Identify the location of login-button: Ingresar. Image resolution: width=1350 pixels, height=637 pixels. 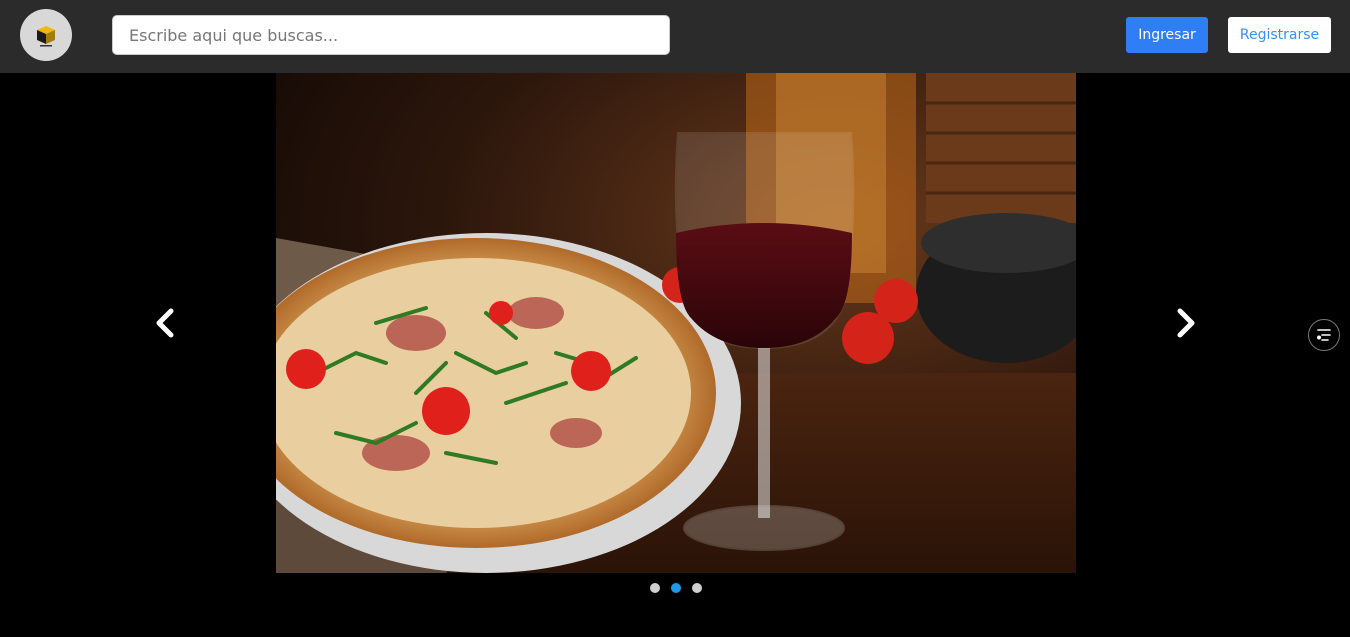
(1167, 35).